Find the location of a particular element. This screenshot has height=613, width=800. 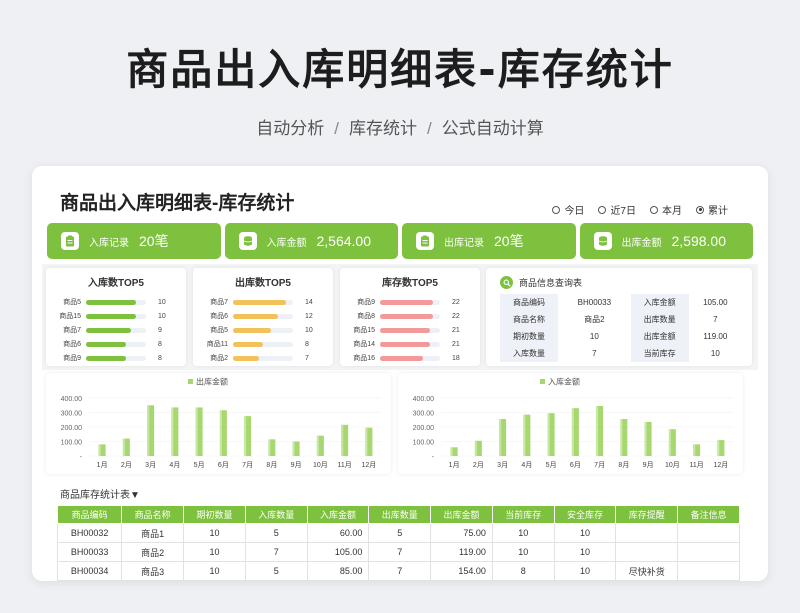

x-tick-label: 8月 is located at coordinates (271, 465).